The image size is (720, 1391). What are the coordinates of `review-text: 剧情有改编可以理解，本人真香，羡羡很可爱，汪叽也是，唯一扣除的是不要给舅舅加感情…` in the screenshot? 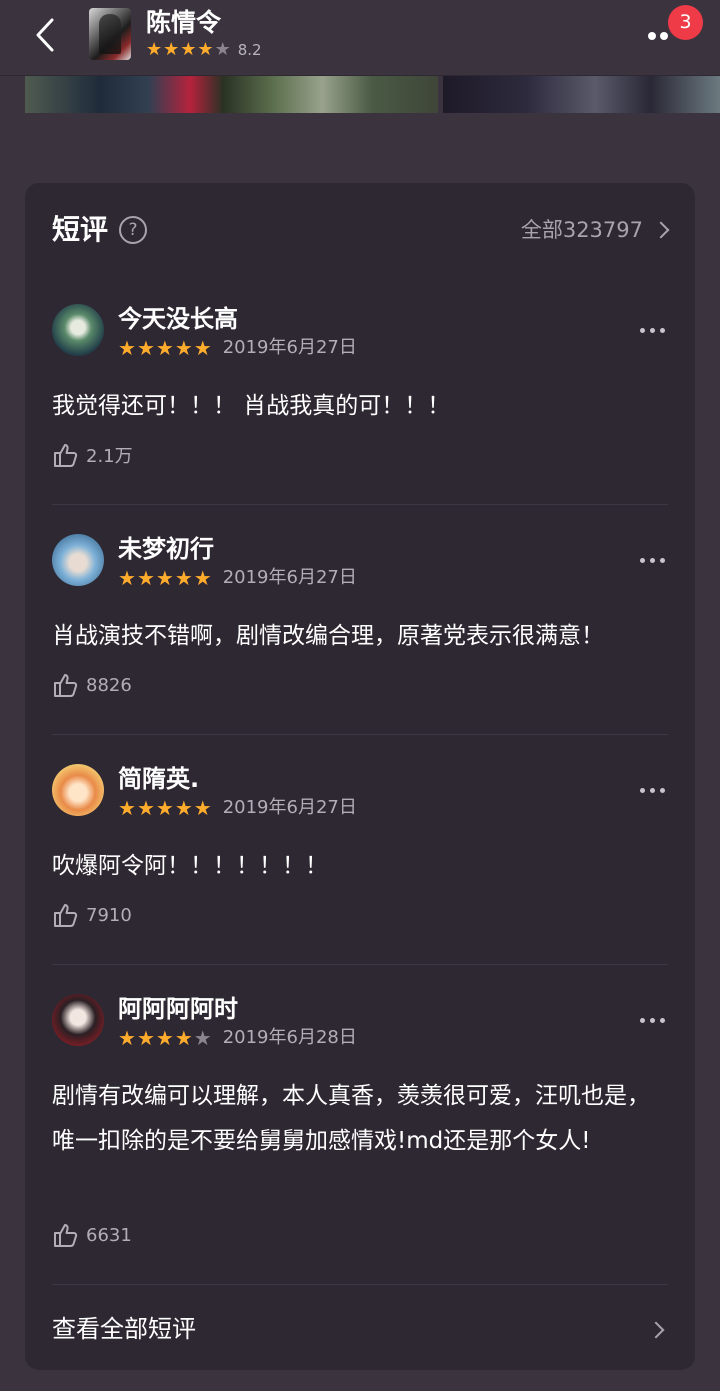 It's located at (351, 1118).